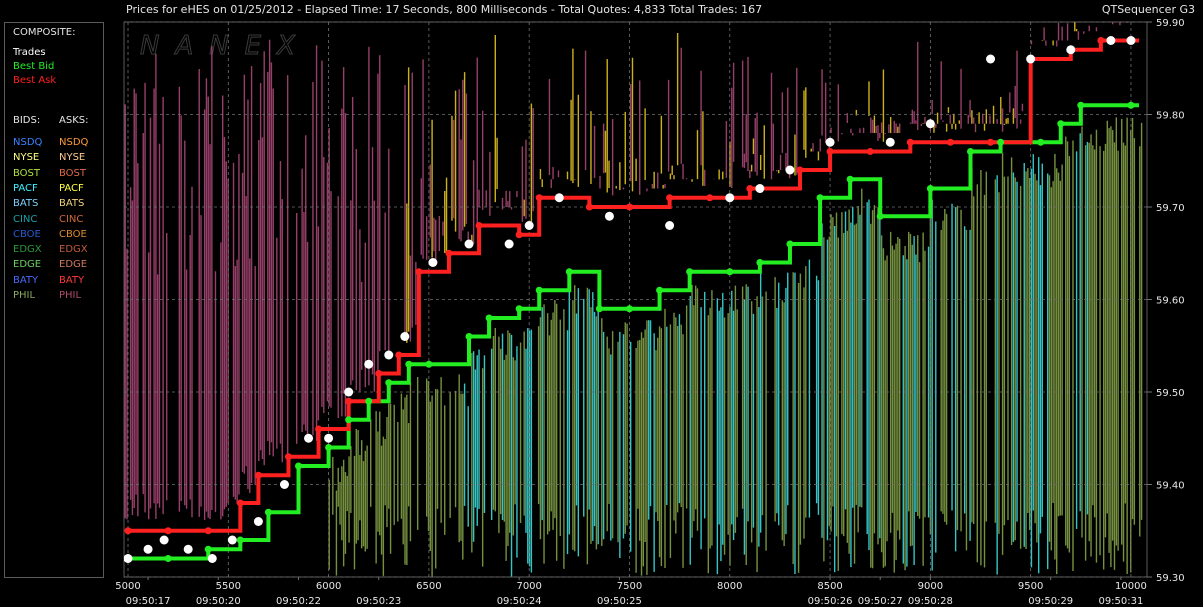  Describe the element at coordinates (1030, 586) in the screenshot. I see `x-tick-label: 9500` at that location.